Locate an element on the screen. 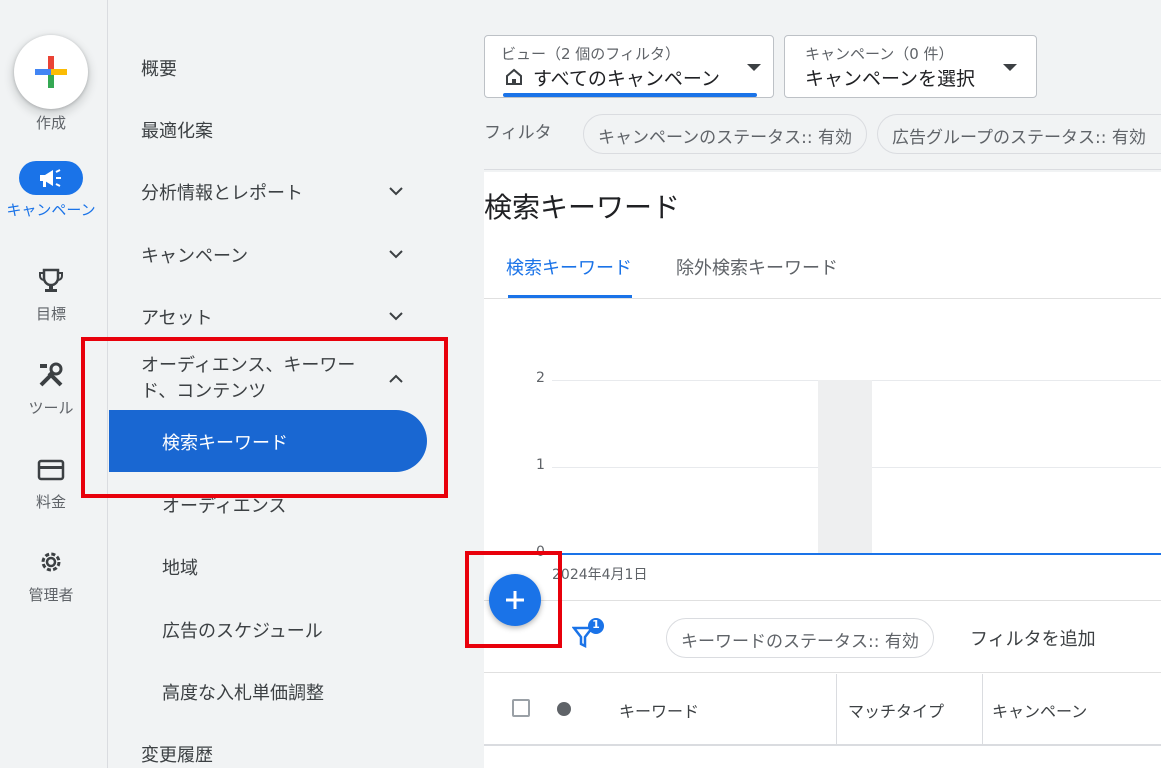 This screenshot has height=768, width=1161. nav-ad-schedule: 広告のスケジュール is located at coordinates (242, 630).